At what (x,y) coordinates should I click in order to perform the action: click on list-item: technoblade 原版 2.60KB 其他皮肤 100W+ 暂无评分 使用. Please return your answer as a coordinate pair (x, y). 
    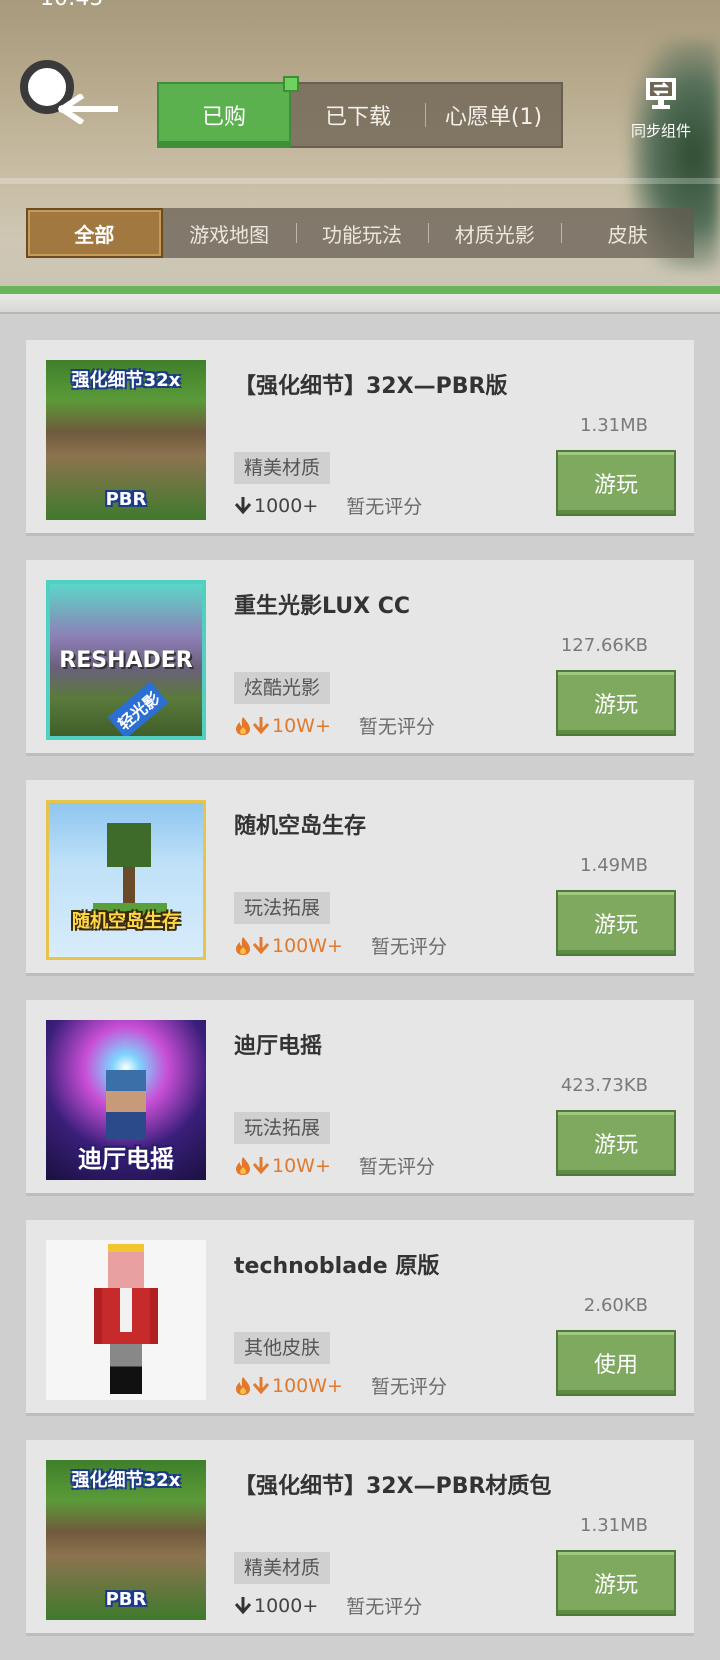
    Looking at the image, I should click on (360, 1318).